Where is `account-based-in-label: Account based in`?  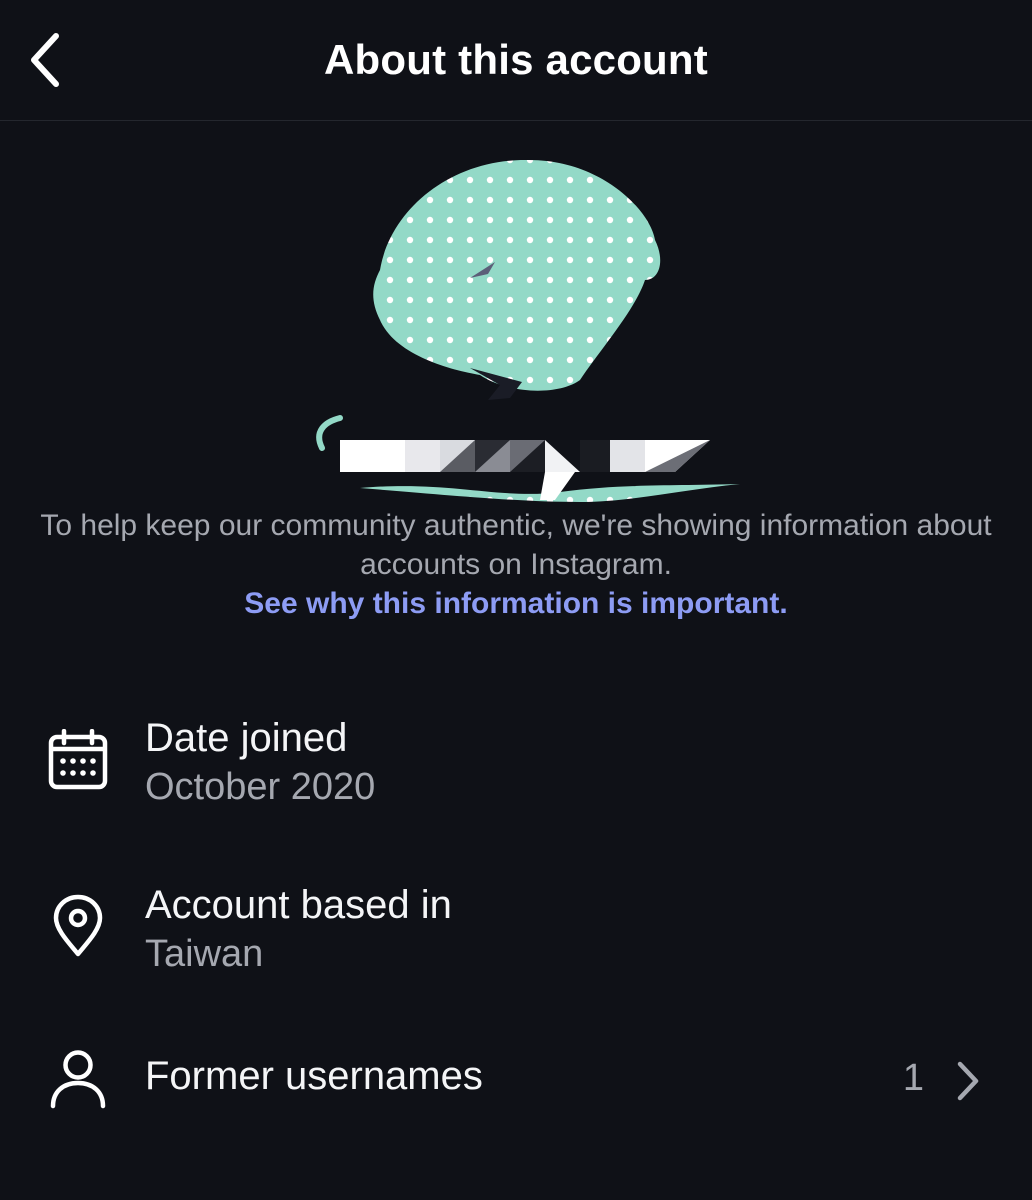
account-based-in-label: Account based in is located at coordinates (298, 905).